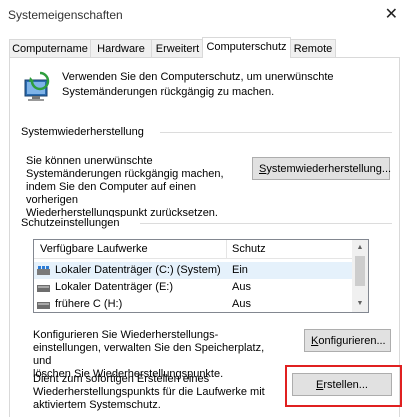 This screenshot has height=418, width=408. I want to click on tab-remote: Remote, so click(313, 48).